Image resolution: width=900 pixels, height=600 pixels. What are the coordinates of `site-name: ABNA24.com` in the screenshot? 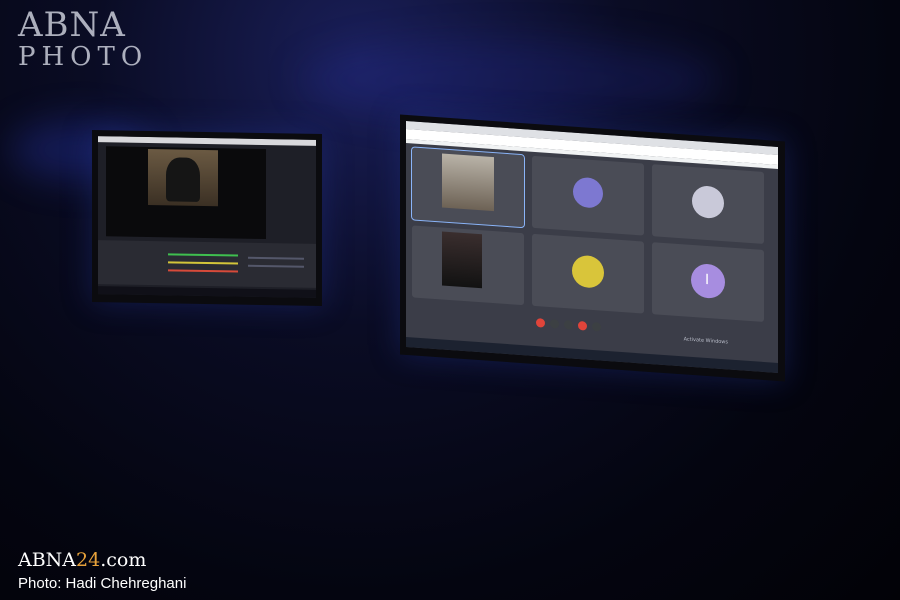 It's located at (102, 560).